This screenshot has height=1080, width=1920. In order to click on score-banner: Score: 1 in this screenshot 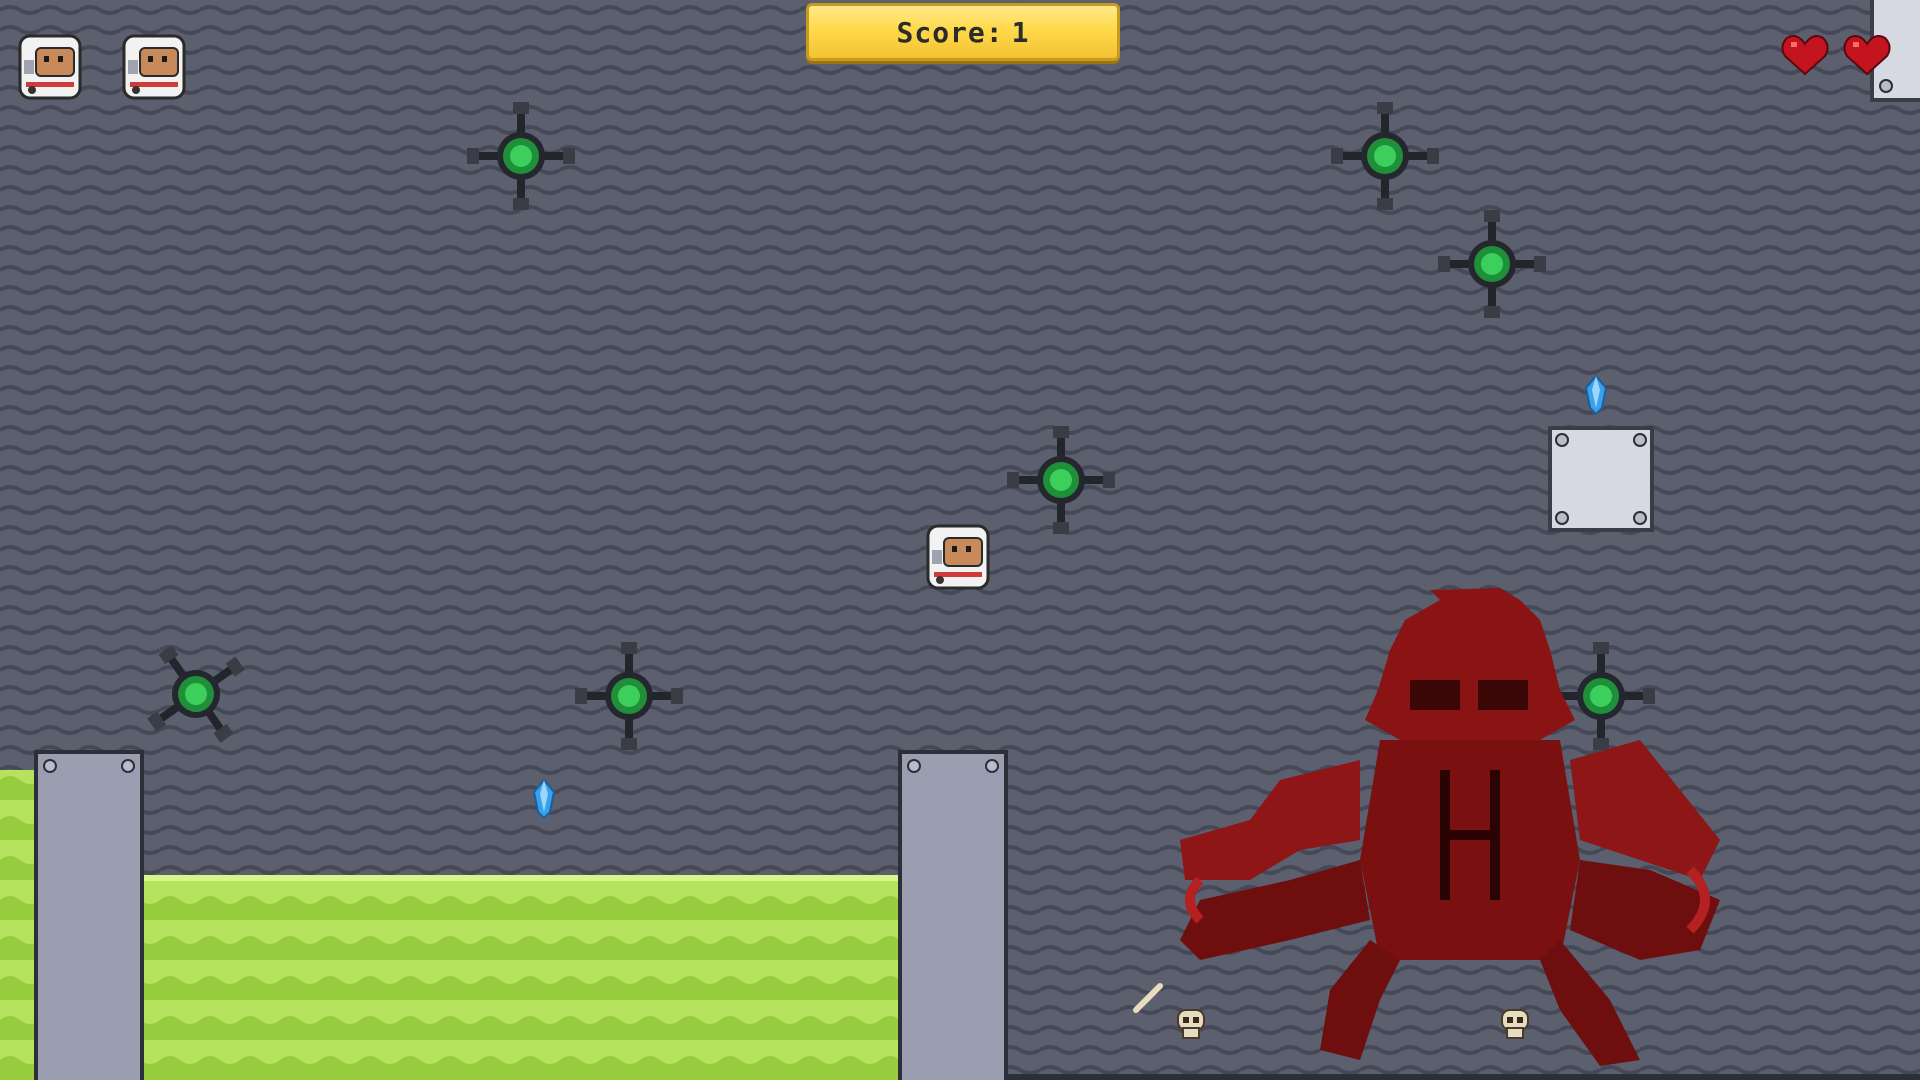, I will do `click(963, 32)`.